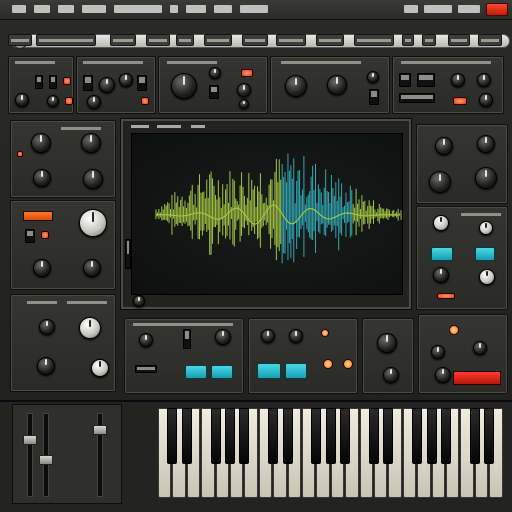  I want to click on left-switch, so click(30, 236).